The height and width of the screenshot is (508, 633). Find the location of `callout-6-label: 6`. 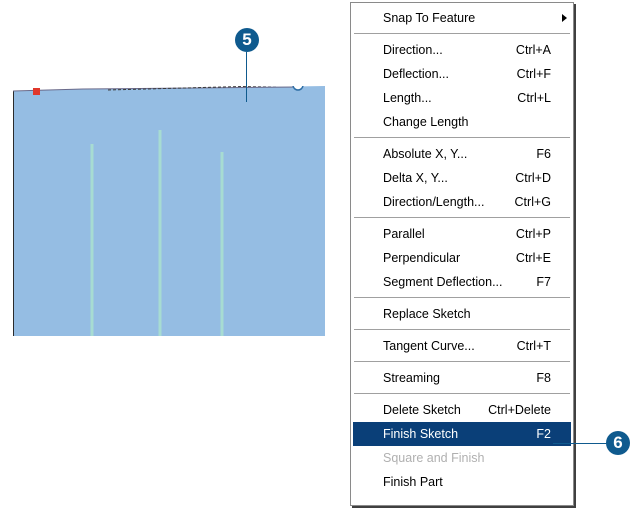

callout-6-label: 6 is located at coordinates (618, 442).